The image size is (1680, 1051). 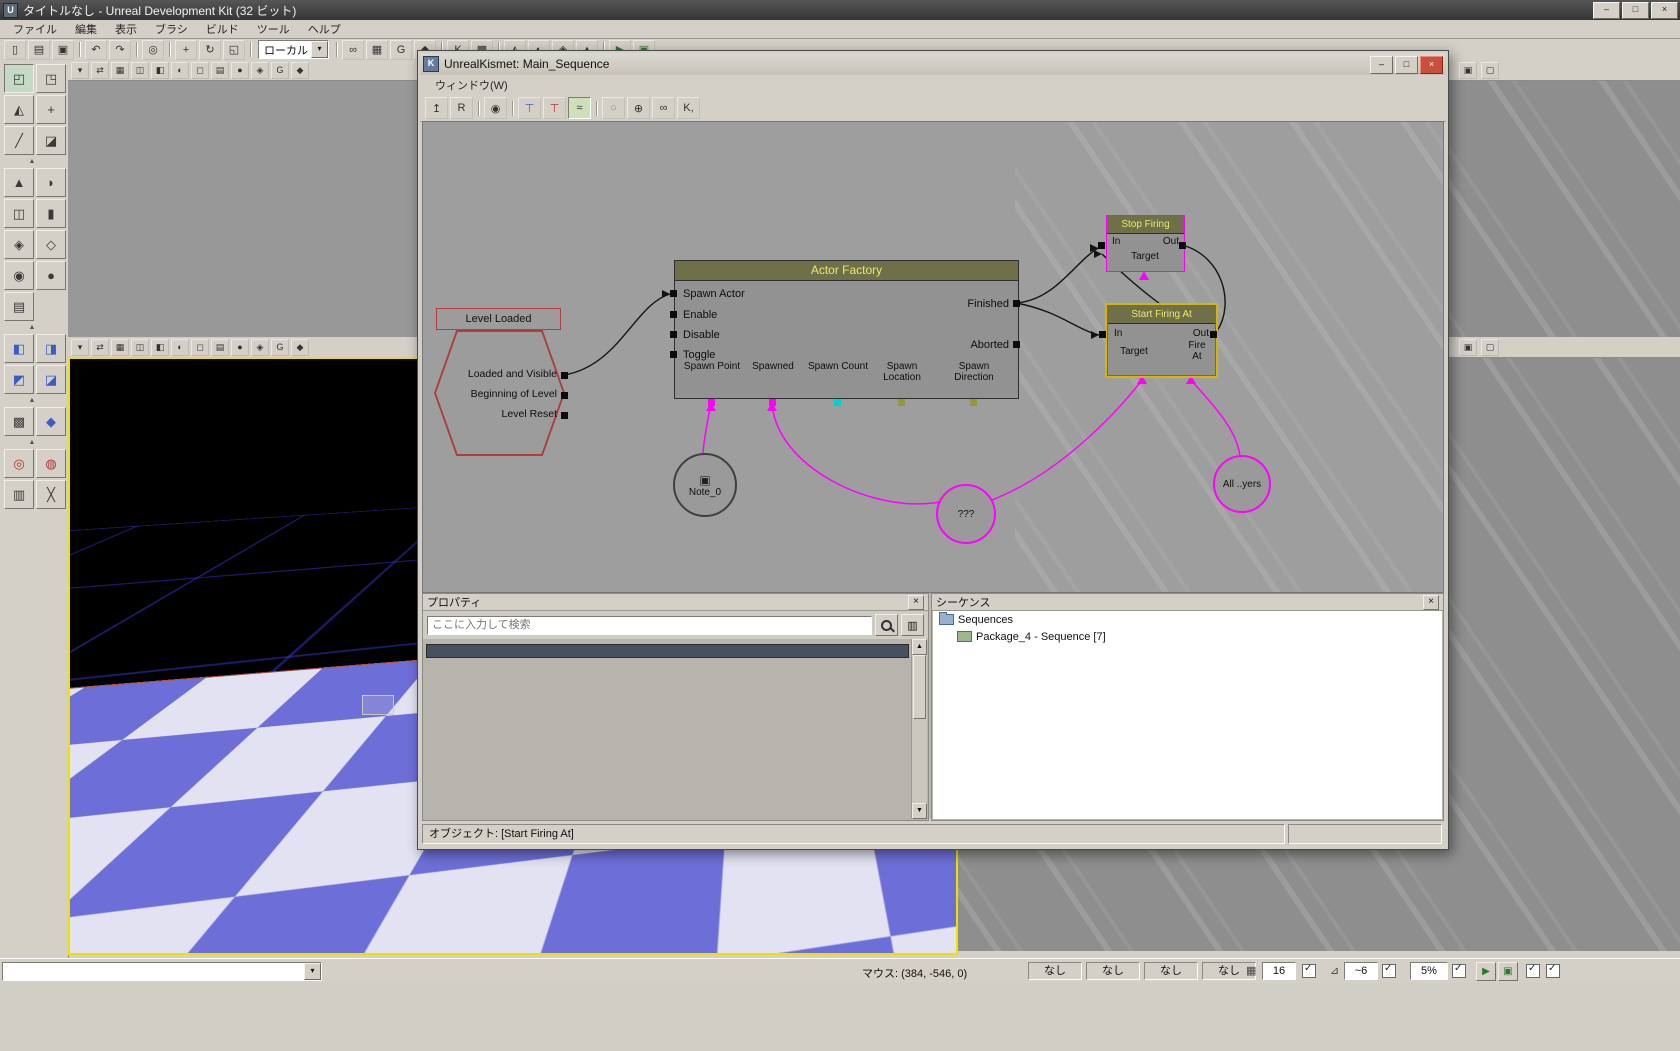 I want to click on undo-icon: ↶, so click(x=96, y=49).